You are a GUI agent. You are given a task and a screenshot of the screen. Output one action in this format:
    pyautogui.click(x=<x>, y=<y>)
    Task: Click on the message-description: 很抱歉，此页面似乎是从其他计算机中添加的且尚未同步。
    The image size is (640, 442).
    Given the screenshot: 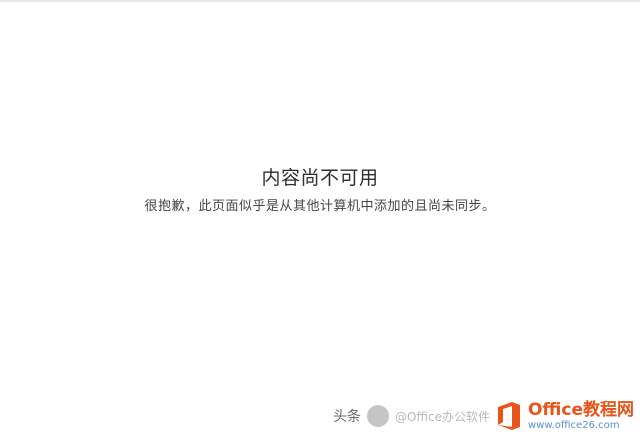 What is the action you would take?
    pyautogui.click(x=320, y=206)
    